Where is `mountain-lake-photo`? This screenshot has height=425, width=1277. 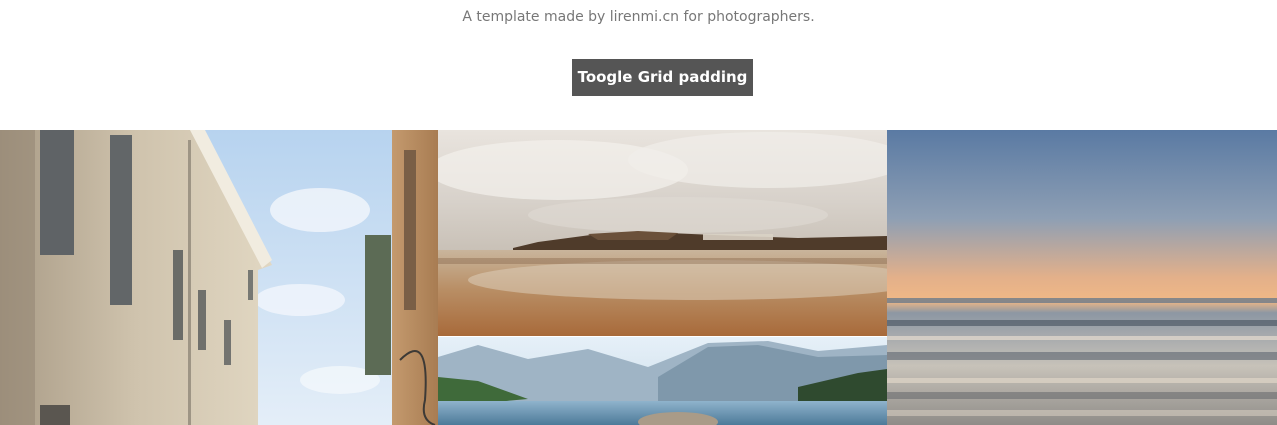
mountain-lake-photo is located at coordinates (662, 381).